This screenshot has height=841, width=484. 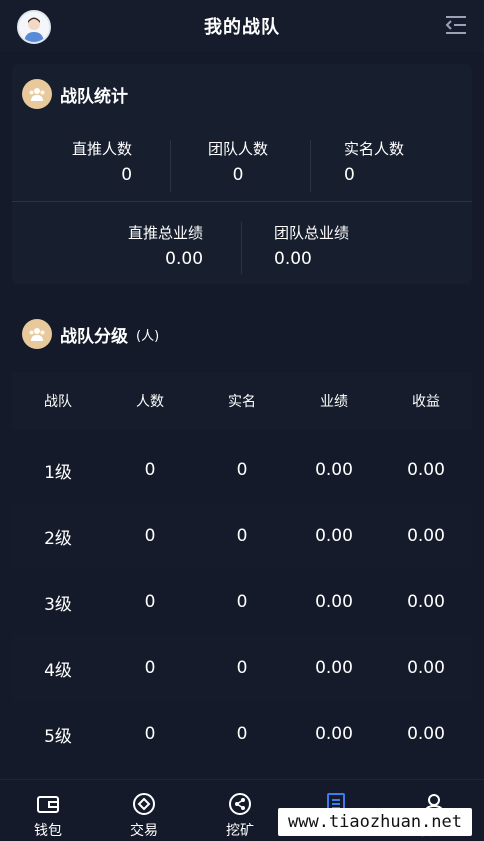 What do you see at coordinates (94, 336) in the screenshot?
I see `levels-title: 战队分级` at bounding box center [94, 336].